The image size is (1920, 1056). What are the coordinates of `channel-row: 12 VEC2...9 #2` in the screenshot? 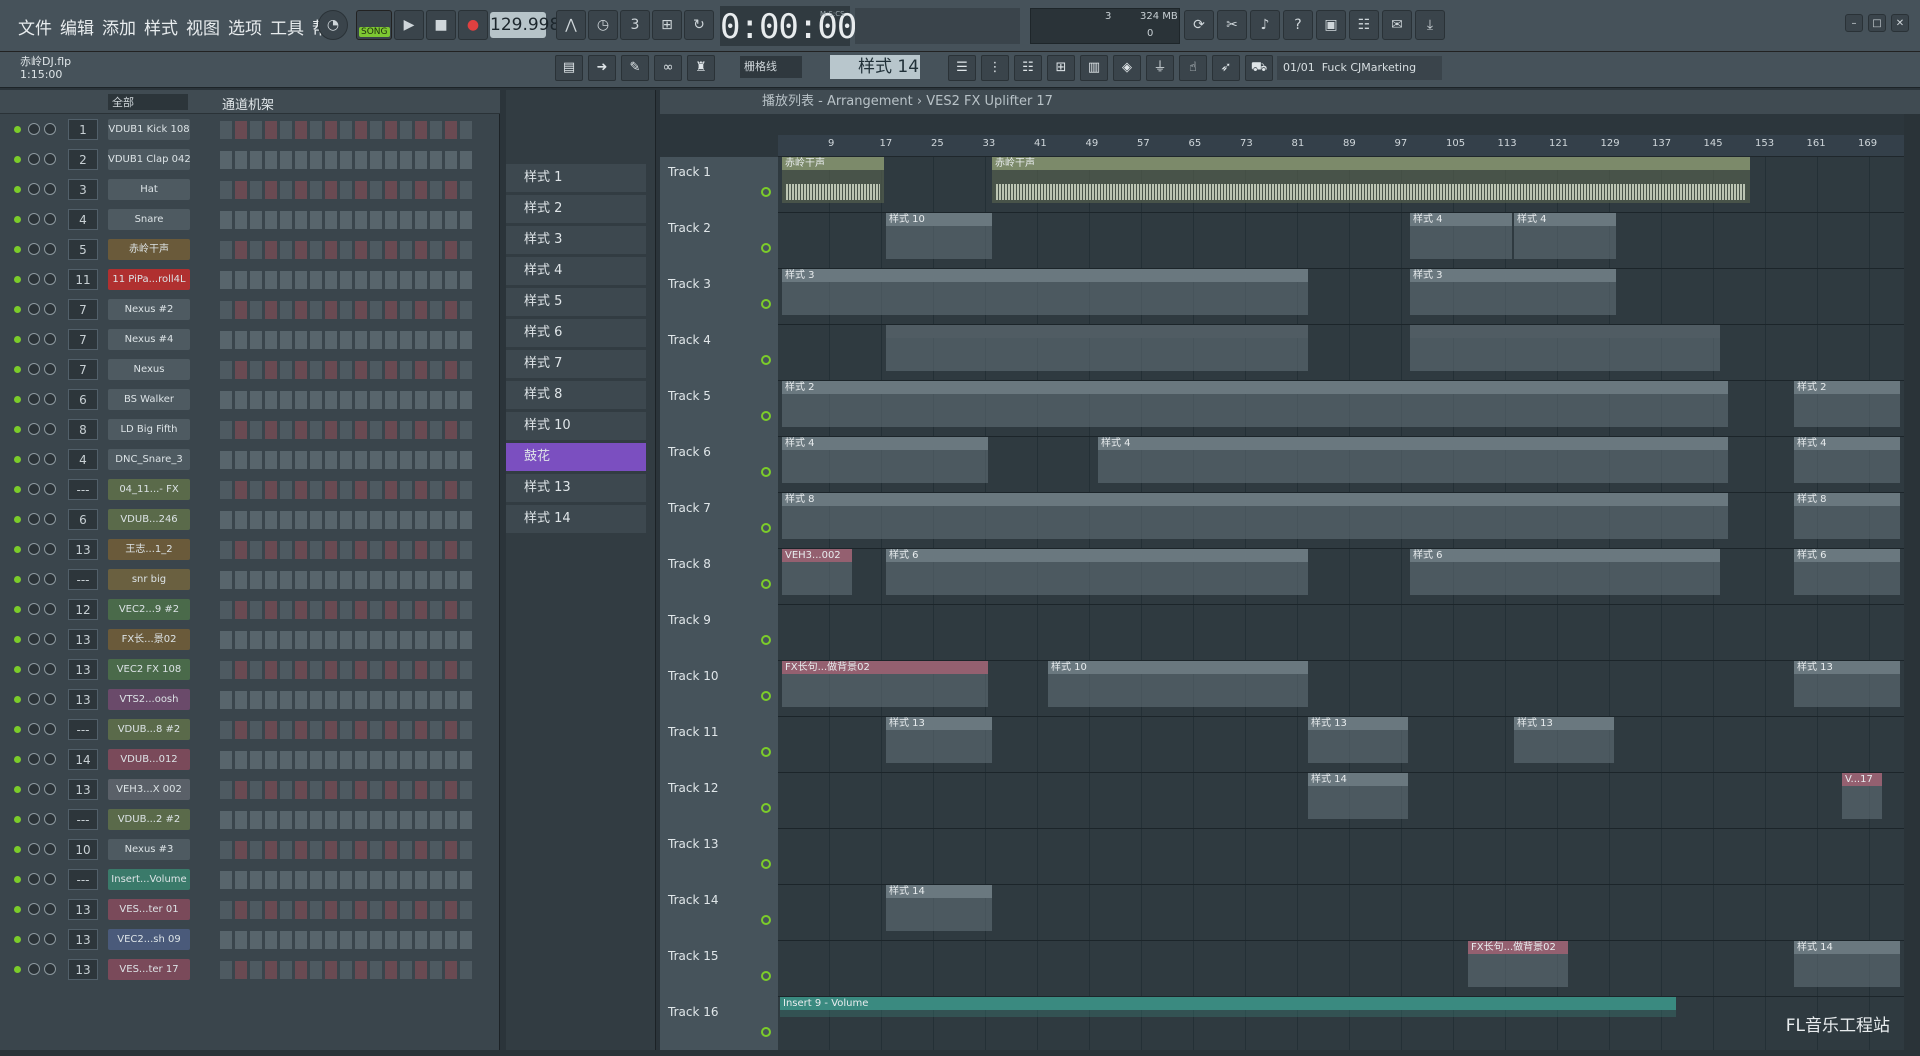 It's located at (245, 610).